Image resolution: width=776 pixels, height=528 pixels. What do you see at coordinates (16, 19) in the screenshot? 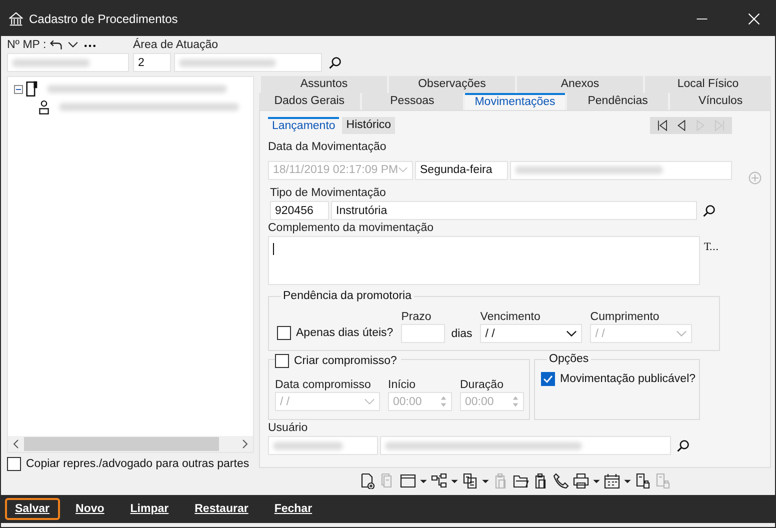
I see `columns-icon` at bounding box center [16, 19].